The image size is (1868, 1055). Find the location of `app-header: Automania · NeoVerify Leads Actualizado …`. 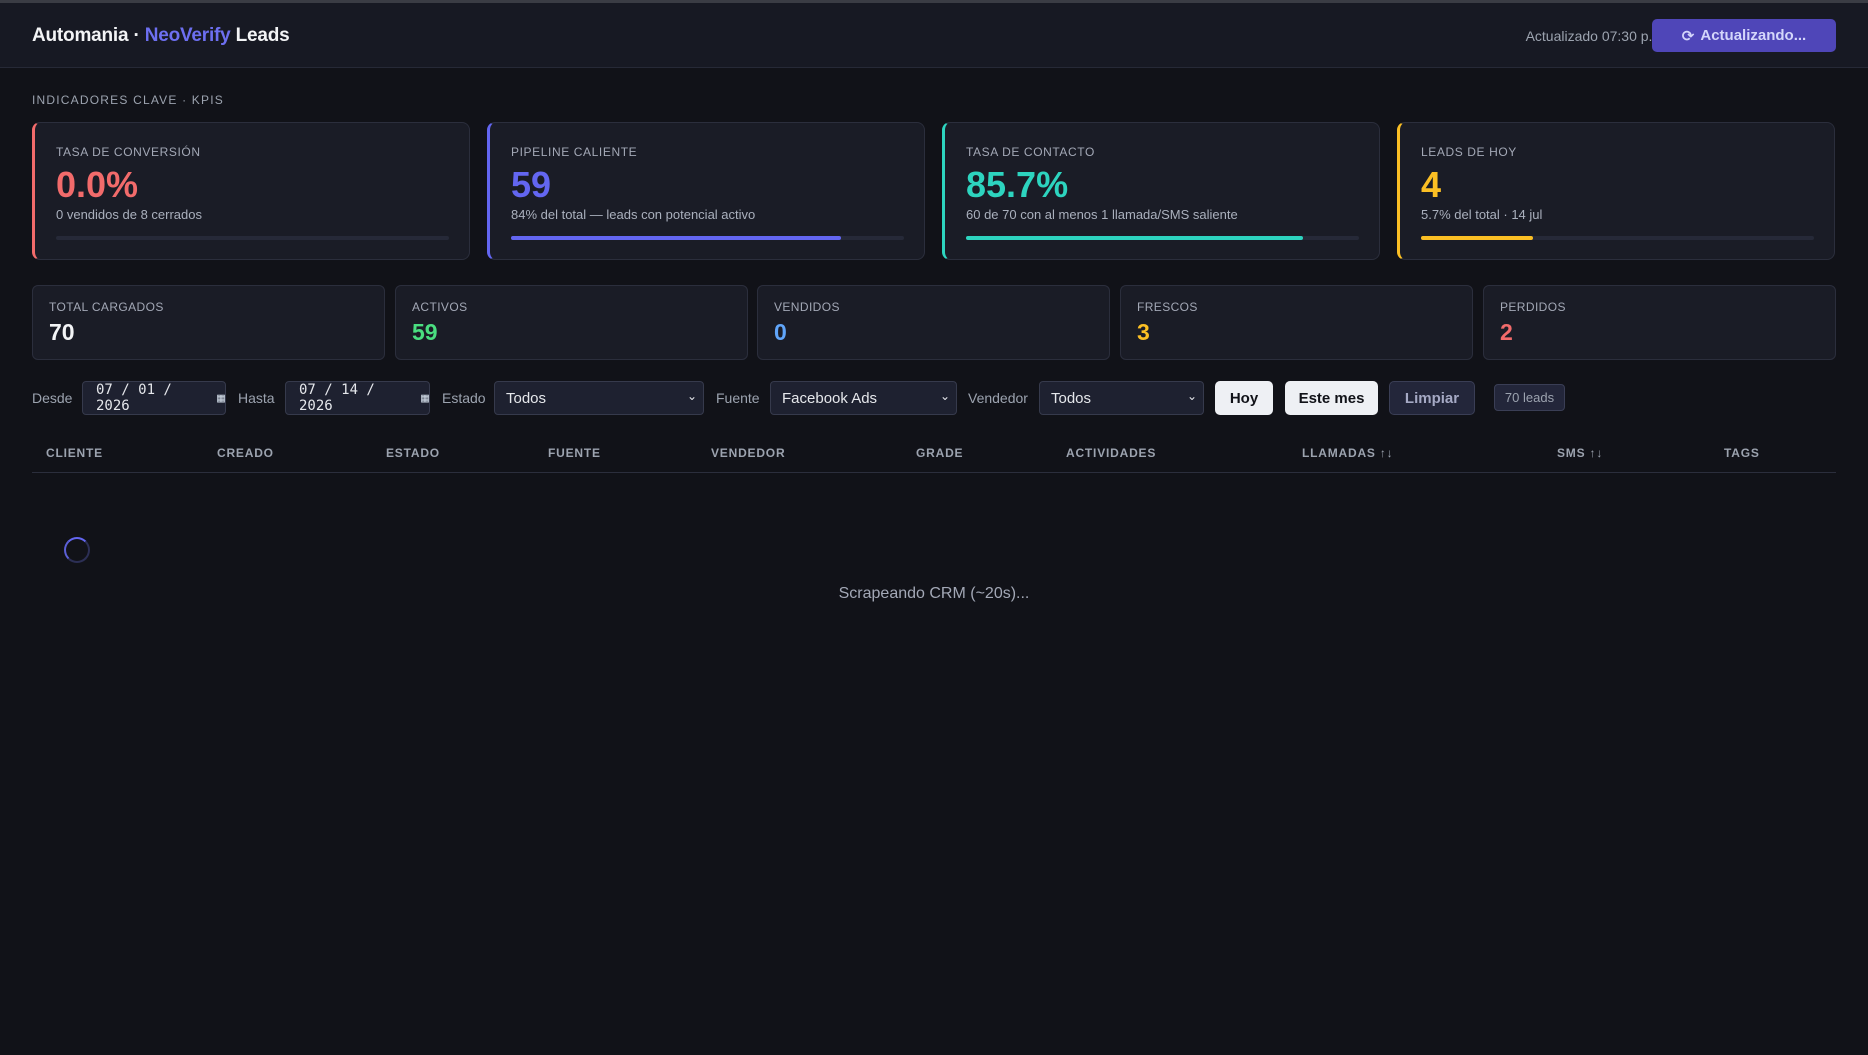

app-header: Automania · NeoVerify Leads Actualizado … is located at coordinates (934, 35).